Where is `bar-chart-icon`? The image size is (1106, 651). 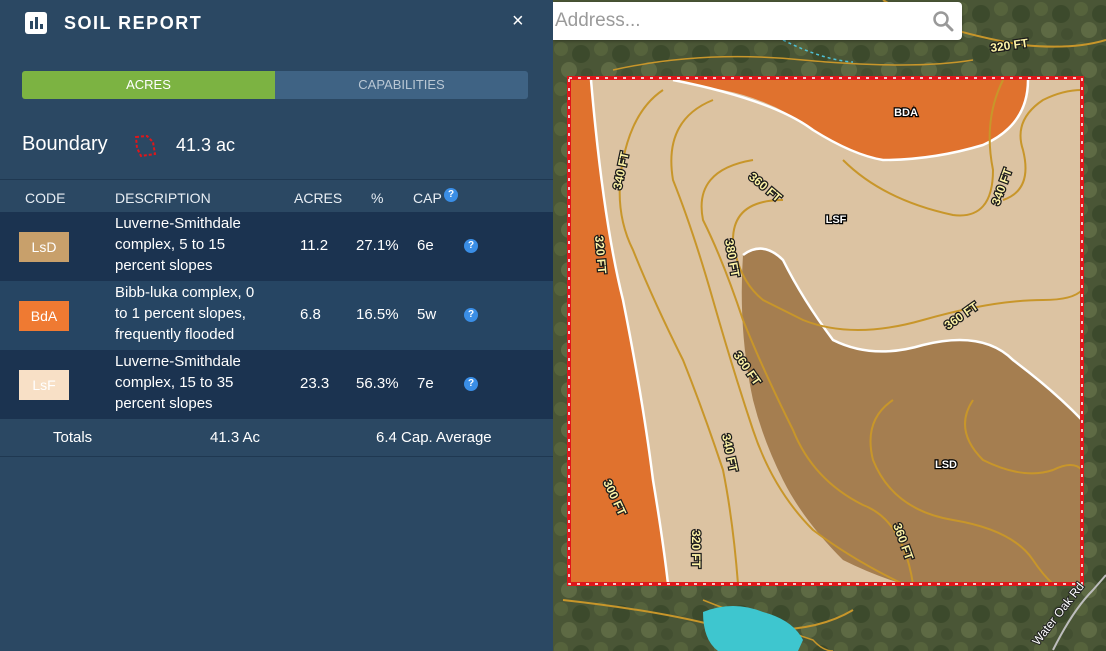
bar-chart-icon is located at coordinates (36, 23).